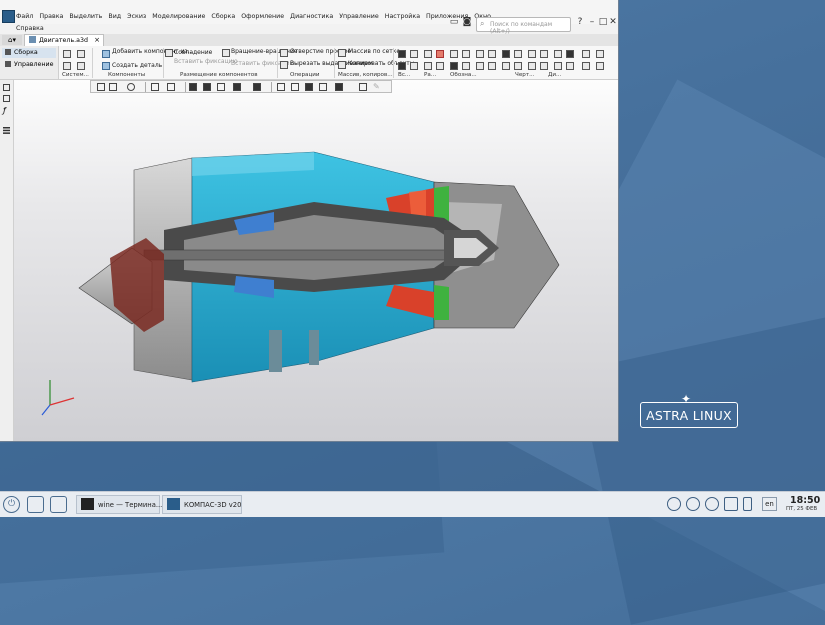 Image resolution: width=825 pixels, height=625 pixels. I want to click on select-icon, so click(101, 87).